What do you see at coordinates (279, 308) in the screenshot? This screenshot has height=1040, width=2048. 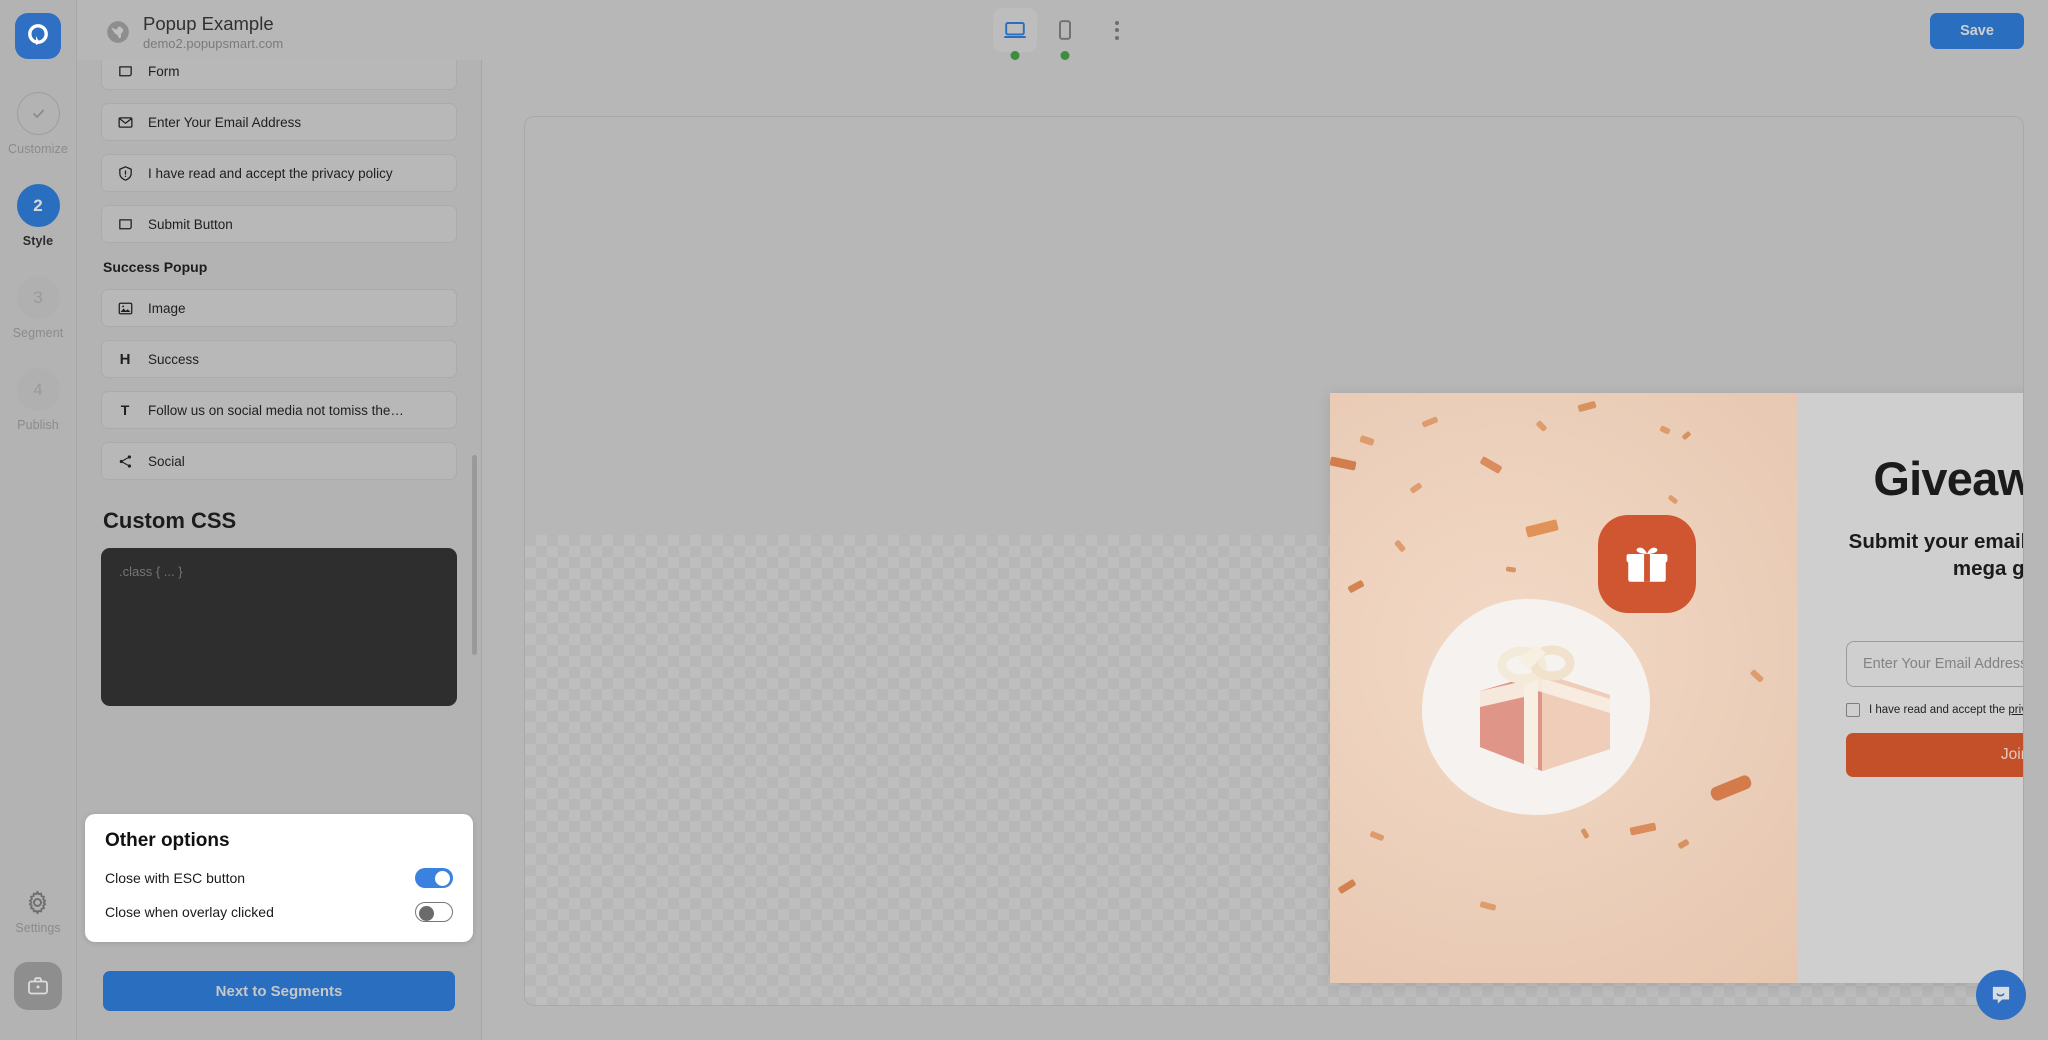 I see `element-row-image: Image` at bounding box center [279, 308].